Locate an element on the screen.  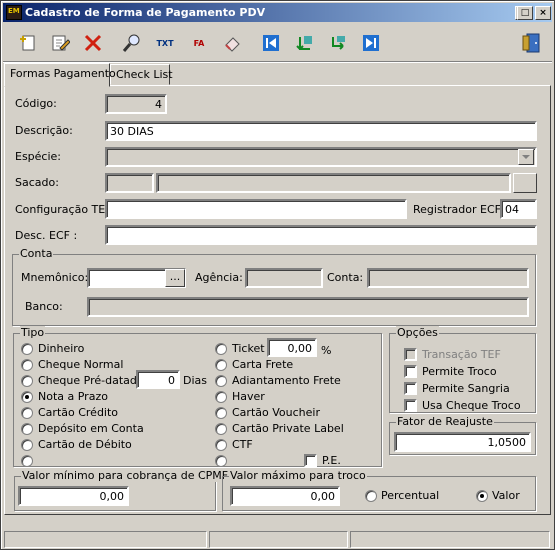
radio-cartao-debito is located at coordinates (27, 445).